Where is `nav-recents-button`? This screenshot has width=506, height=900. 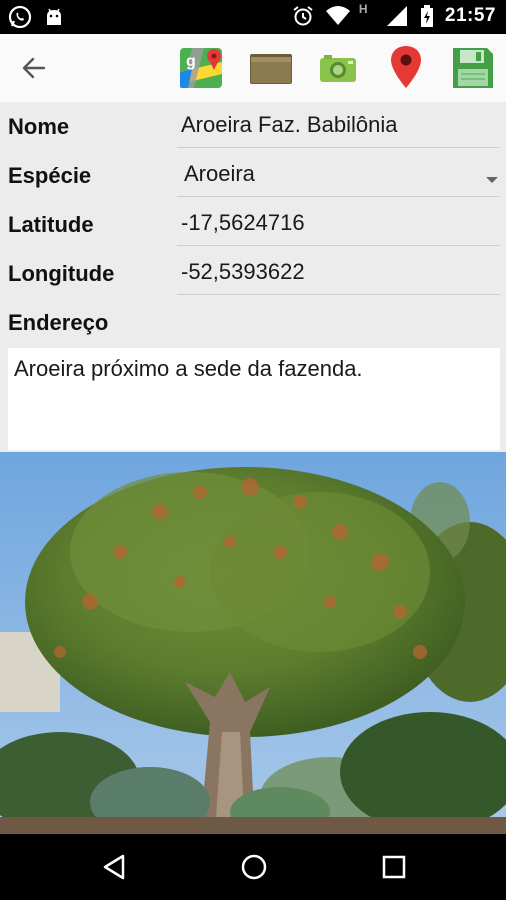
nav-recents-button is located at coordinates (394, 867).